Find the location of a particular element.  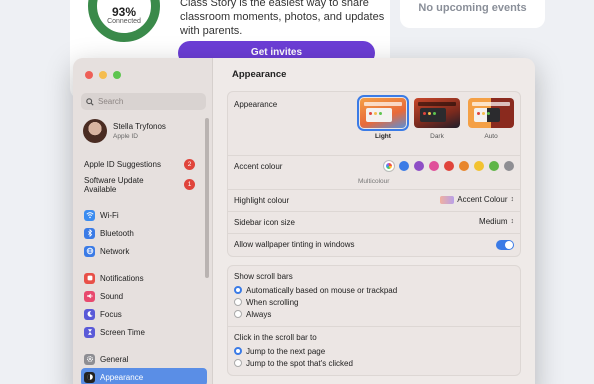

radio-scroll-when-scrolling: When scrolling is located at coordinates (374, 302).